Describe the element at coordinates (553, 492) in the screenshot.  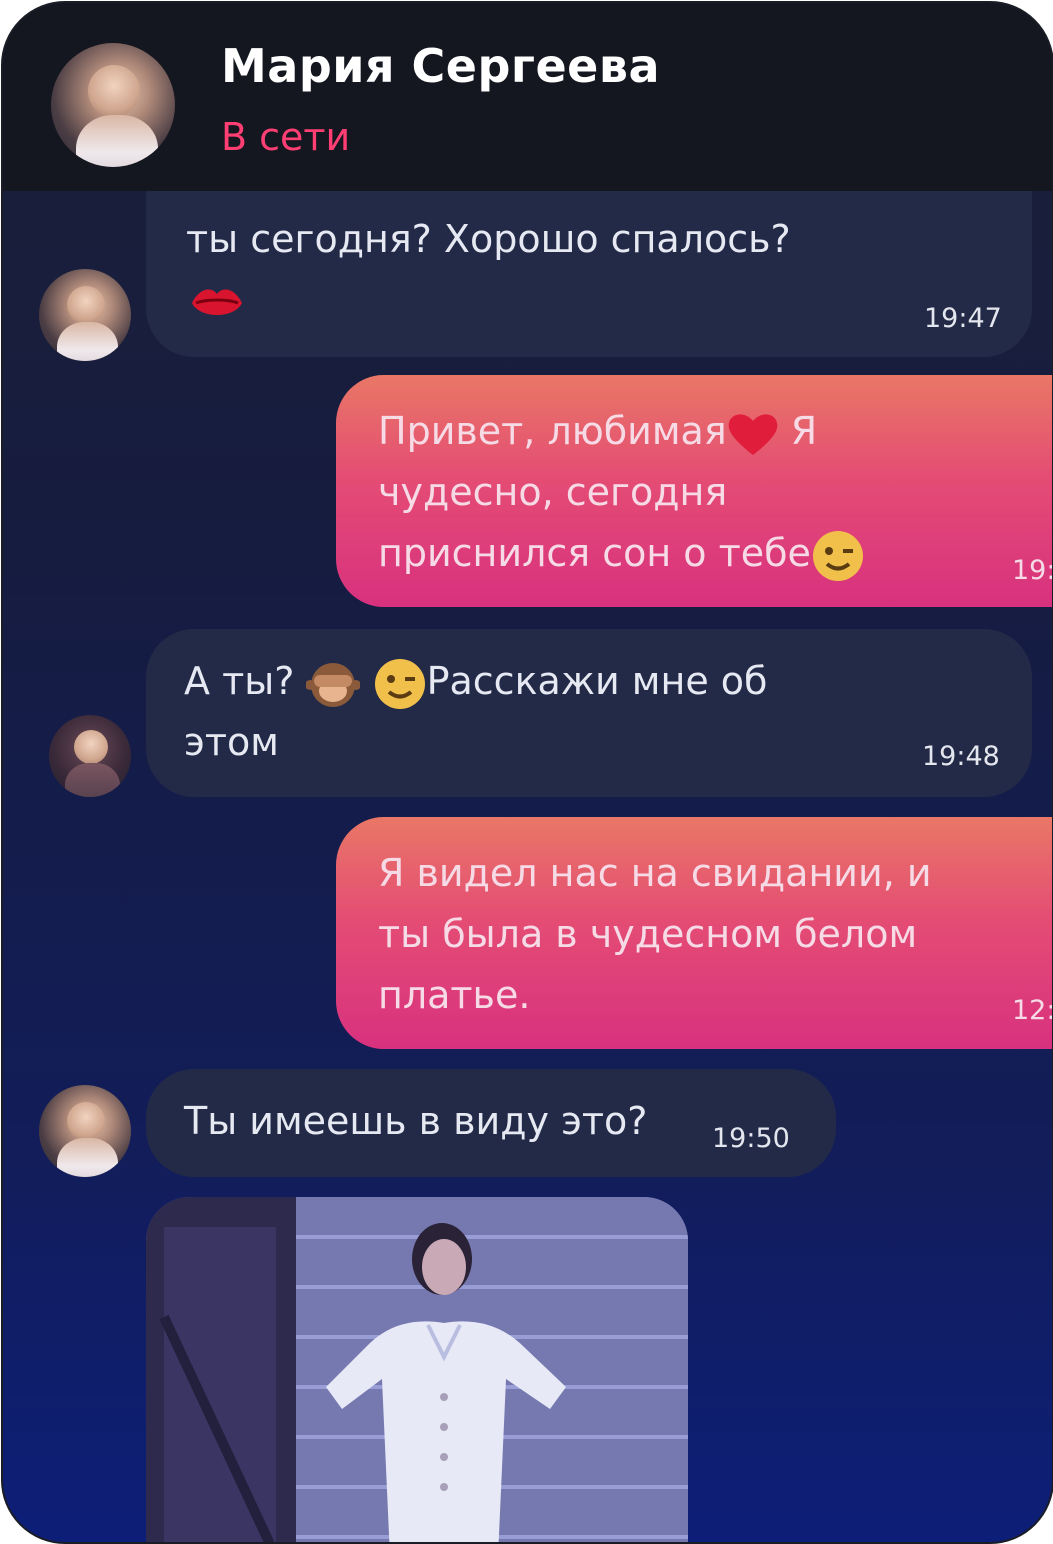
I see `message-line: чудесно, сегодня` at that location.